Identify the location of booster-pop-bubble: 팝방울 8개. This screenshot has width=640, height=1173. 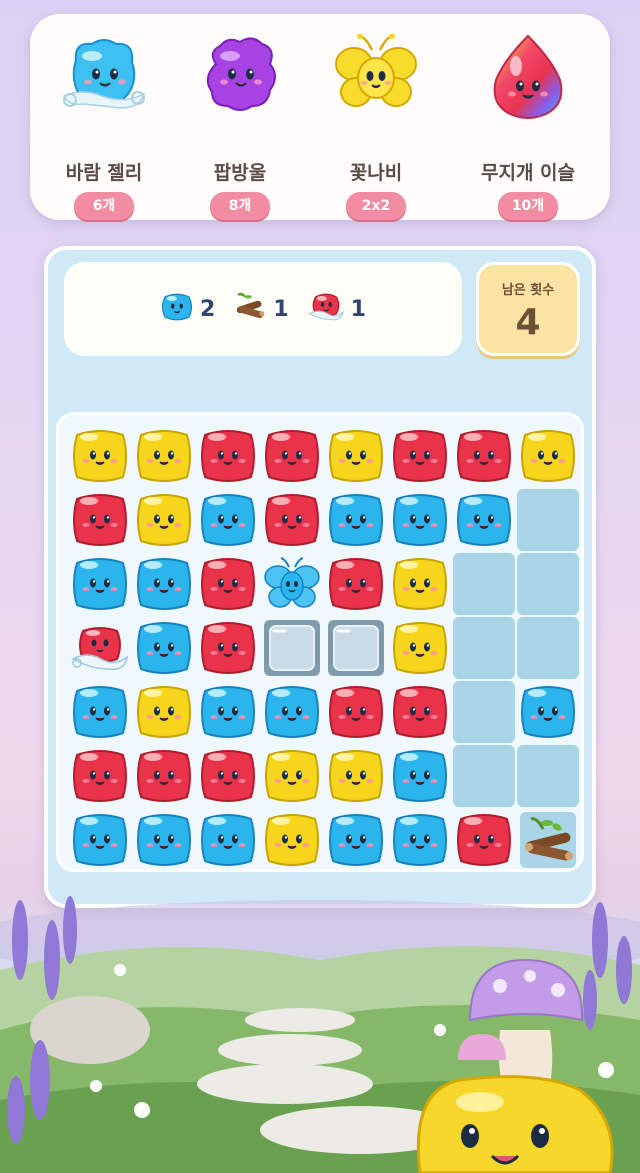
(240, 127).